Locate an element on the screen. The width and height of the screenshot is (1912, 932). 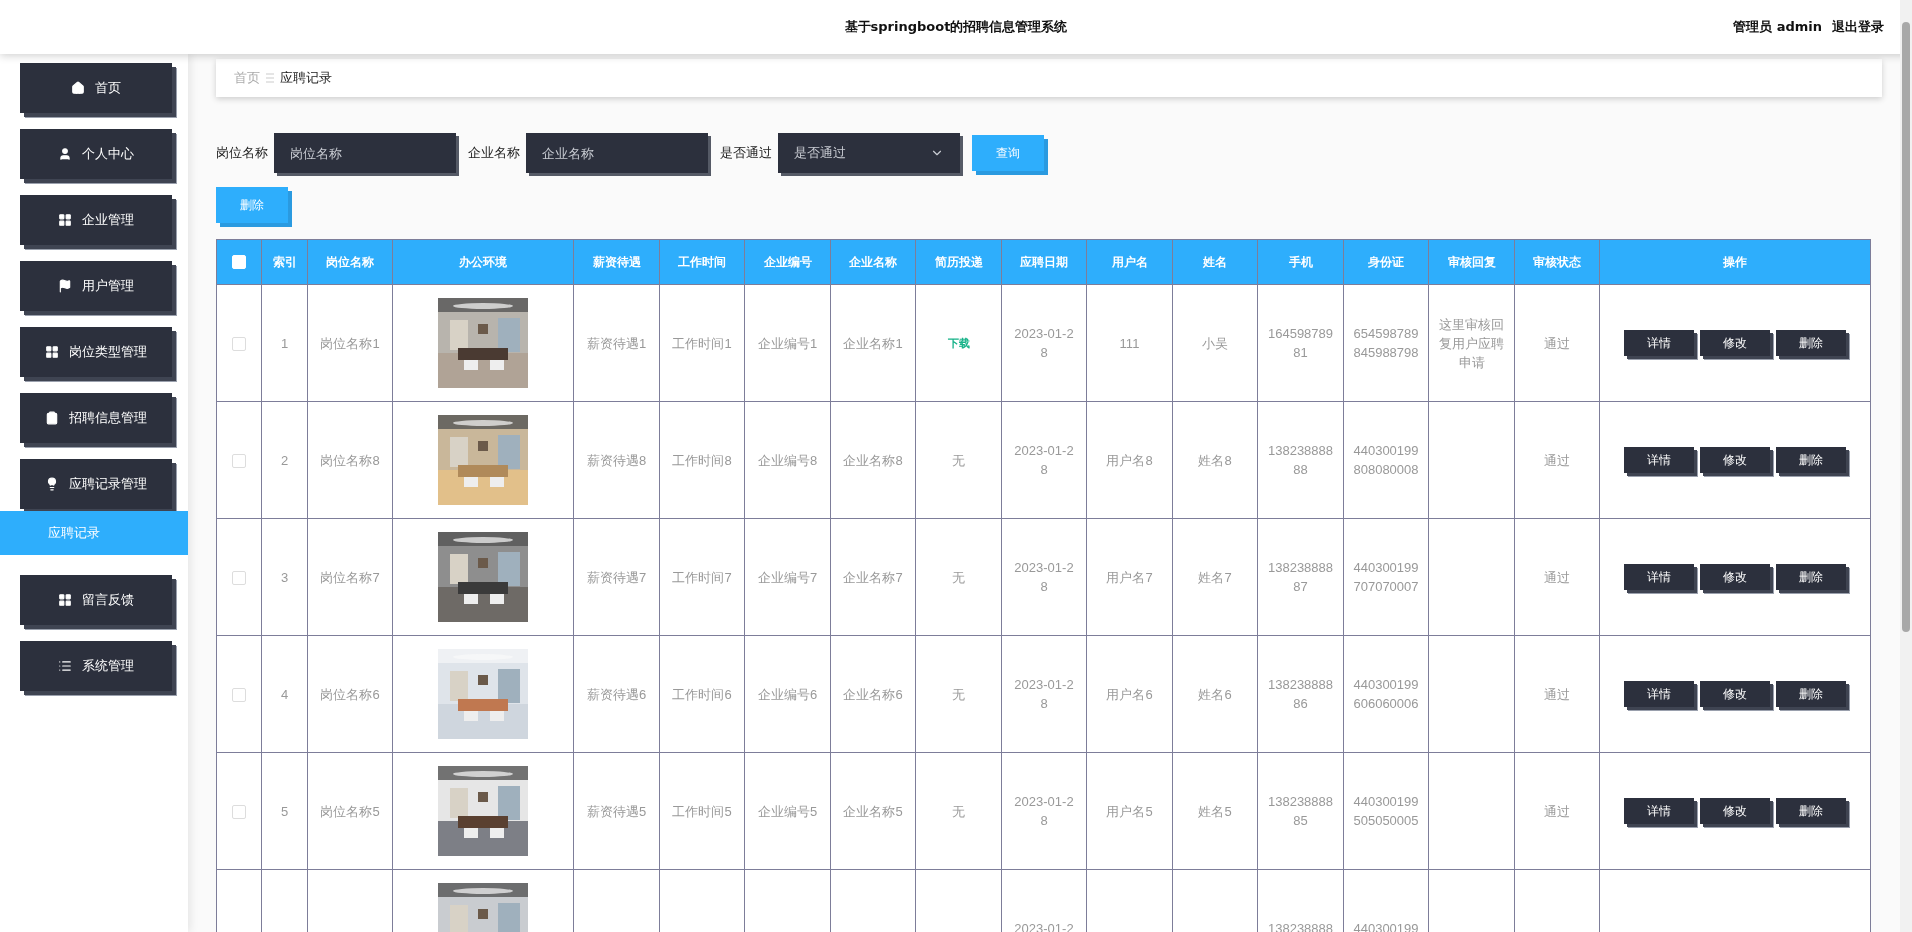
phone-cell-text: 13823888886 is located at coordinates (1300, 694).